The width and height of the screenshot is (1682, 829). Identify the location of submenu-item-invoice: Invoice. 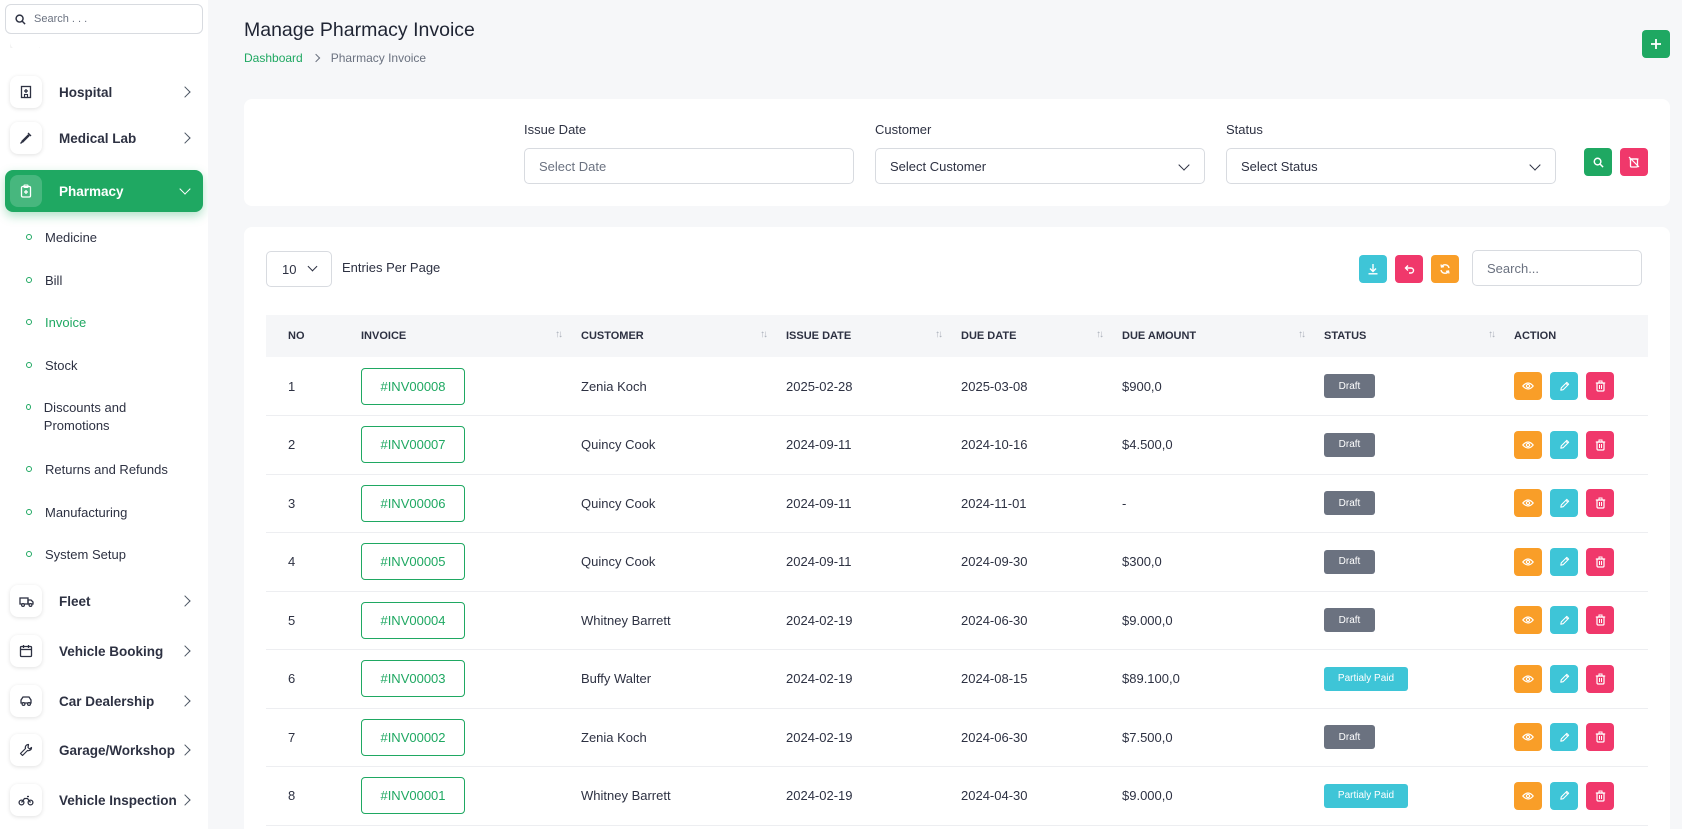
(110, 323).